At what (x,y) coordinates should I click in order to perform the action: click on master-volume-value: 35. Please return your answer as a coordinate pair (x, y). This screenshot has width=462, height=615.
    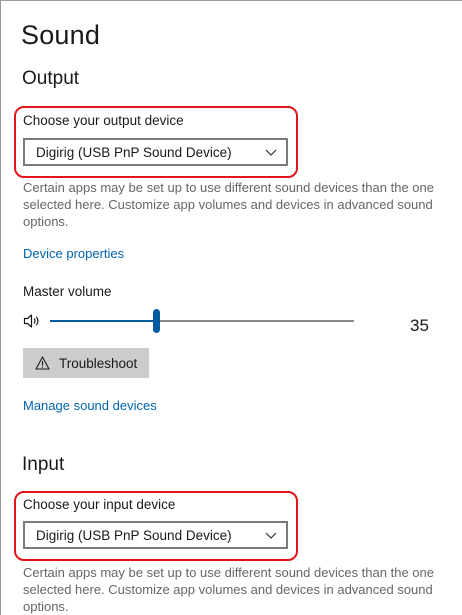
    Looking at the image, I should click on (419, 325).